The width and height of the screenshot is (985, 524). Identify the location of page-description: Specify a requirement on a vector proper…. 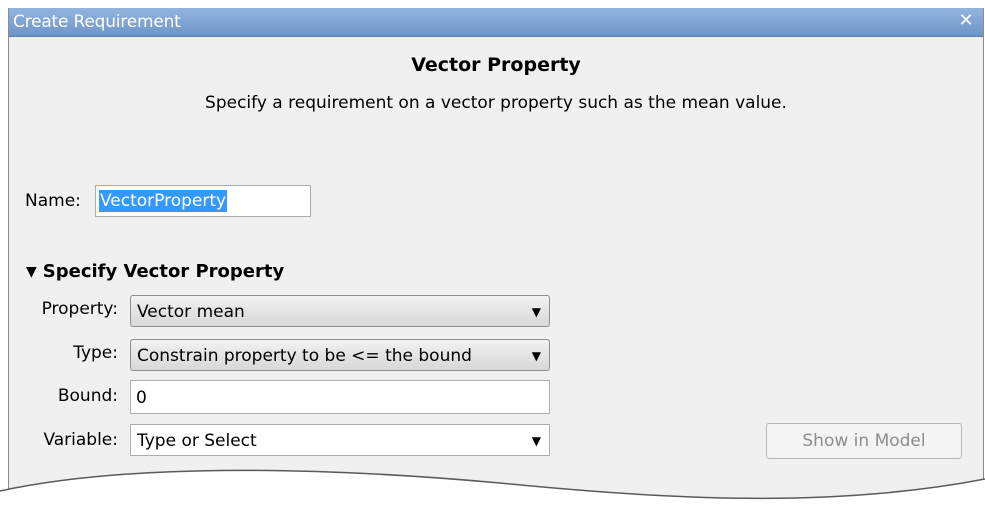
(496, 103).